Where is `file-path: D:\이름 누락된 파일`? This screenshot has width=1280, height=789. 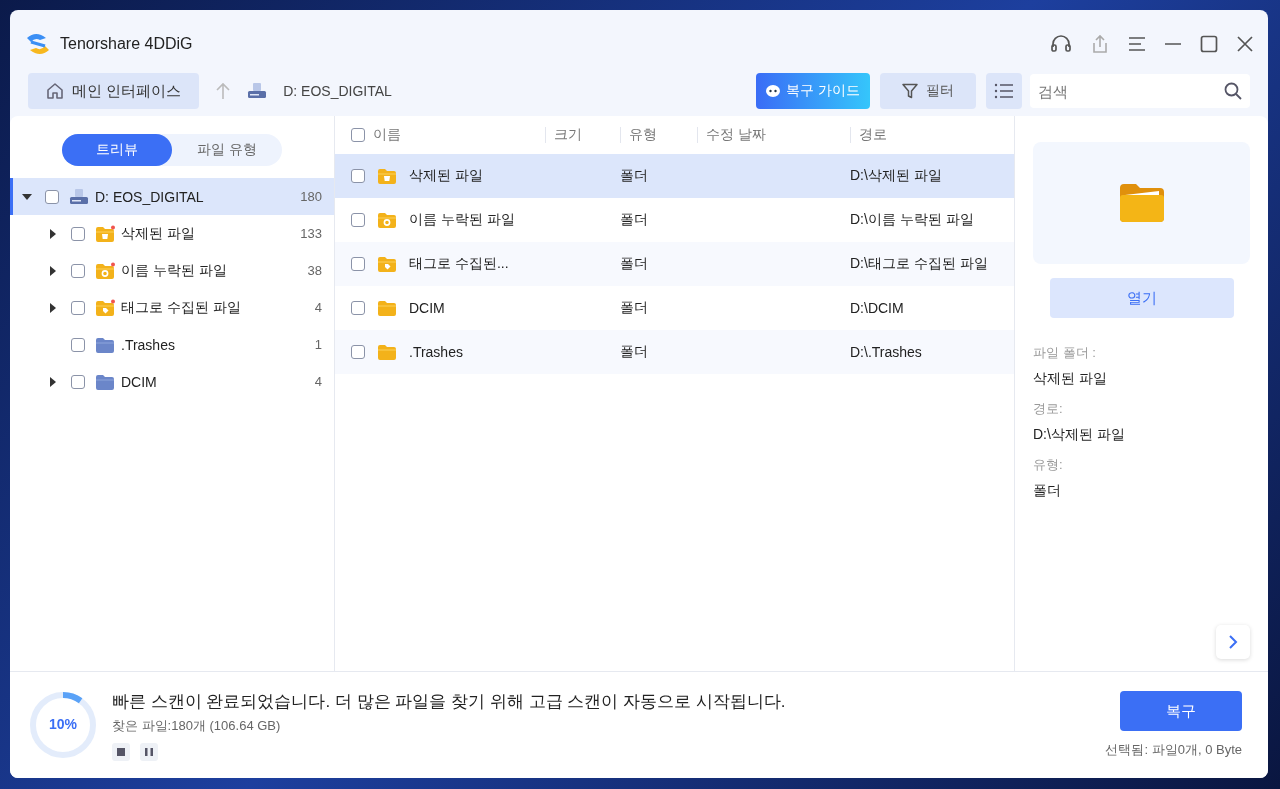 file-path: D:\이름 누락된 파일 is located at coordinates (912, 219).